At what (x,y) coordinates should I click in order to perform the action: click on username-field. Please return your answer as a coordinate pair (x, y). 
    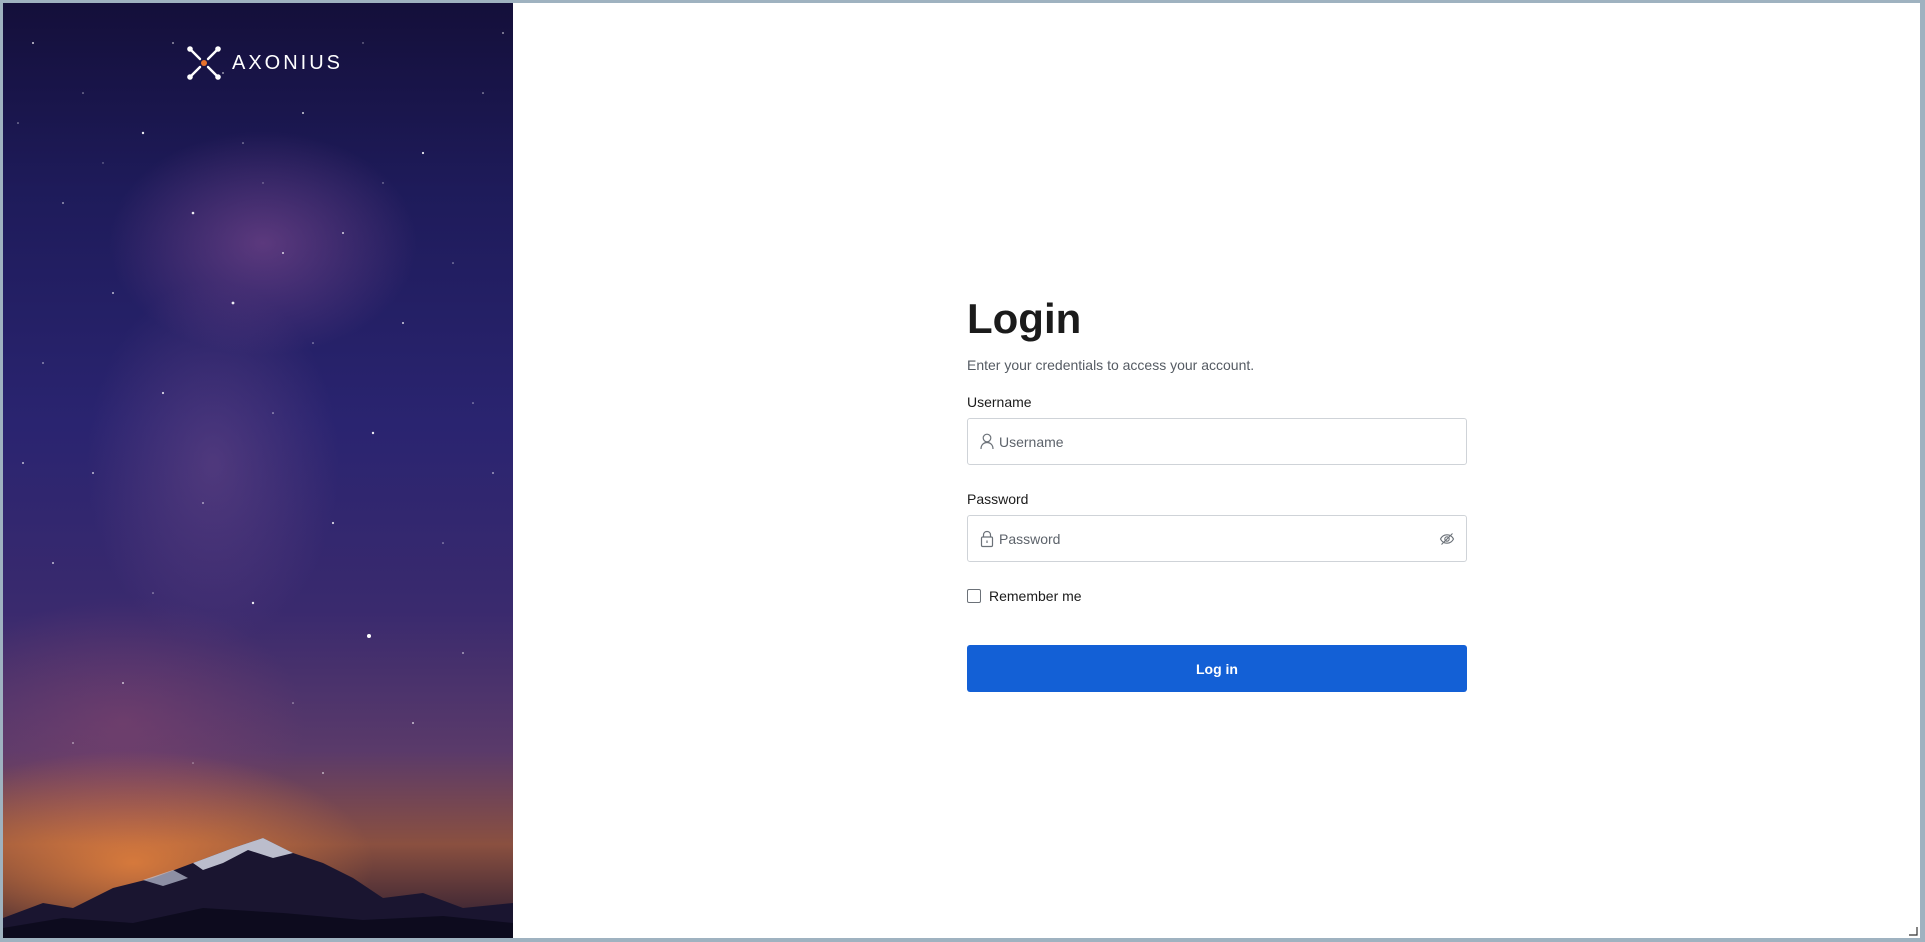
    Looking at the image, I should click on (1217, 441).